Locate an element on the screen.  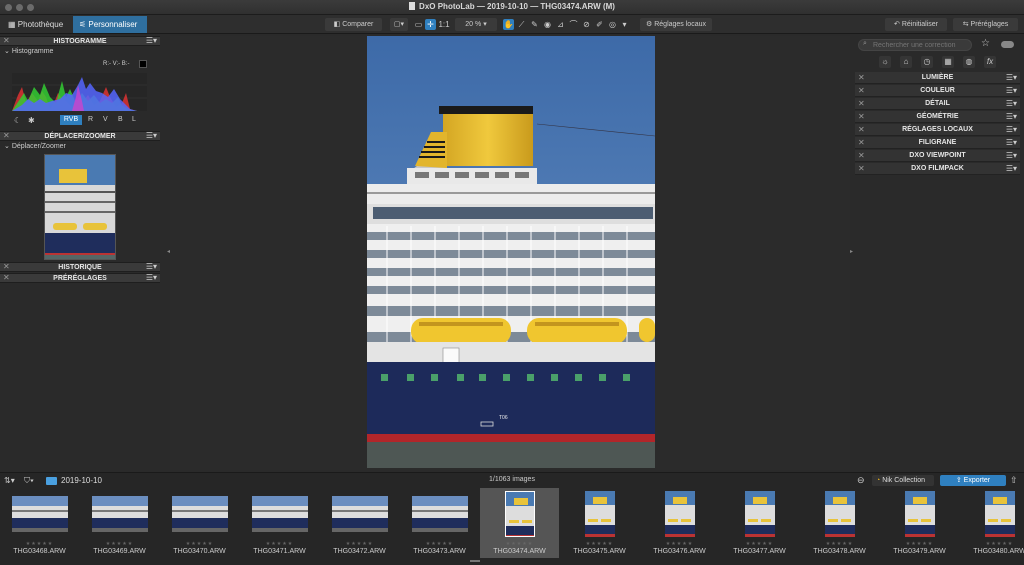
move-zoom-subheader: ⌄ Déplacer/Zoomer is located at coordinates (80, 147).